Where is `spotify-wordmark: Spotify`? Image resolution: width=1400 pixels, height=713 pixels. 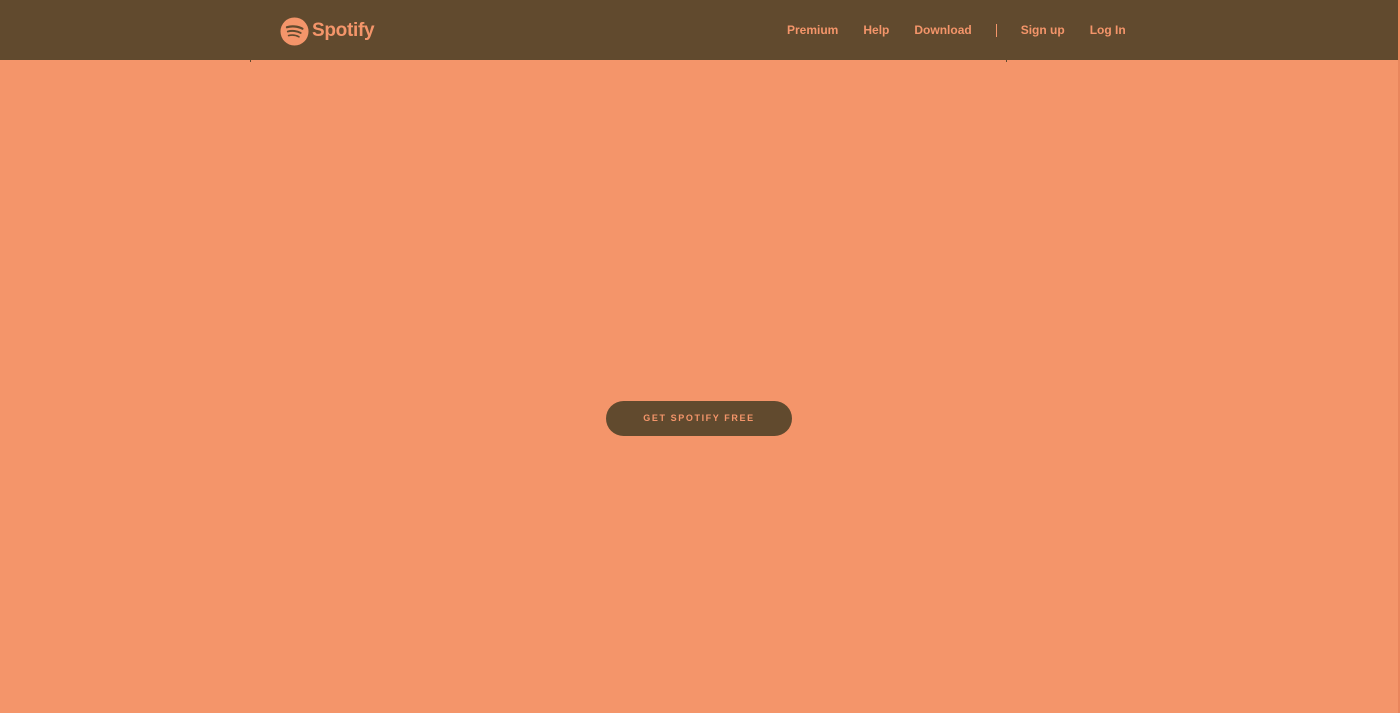 spotify-wordmark: Spotify is located at coordinates (343, 30).